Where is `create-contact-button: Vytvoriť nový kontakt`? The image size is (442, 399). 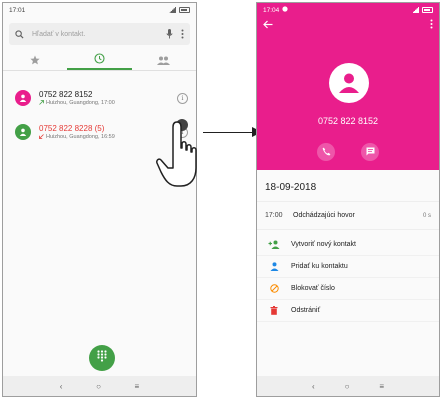
create-contact-button: Vytvoriť nový kontakt is located at coordinates (348, 245).